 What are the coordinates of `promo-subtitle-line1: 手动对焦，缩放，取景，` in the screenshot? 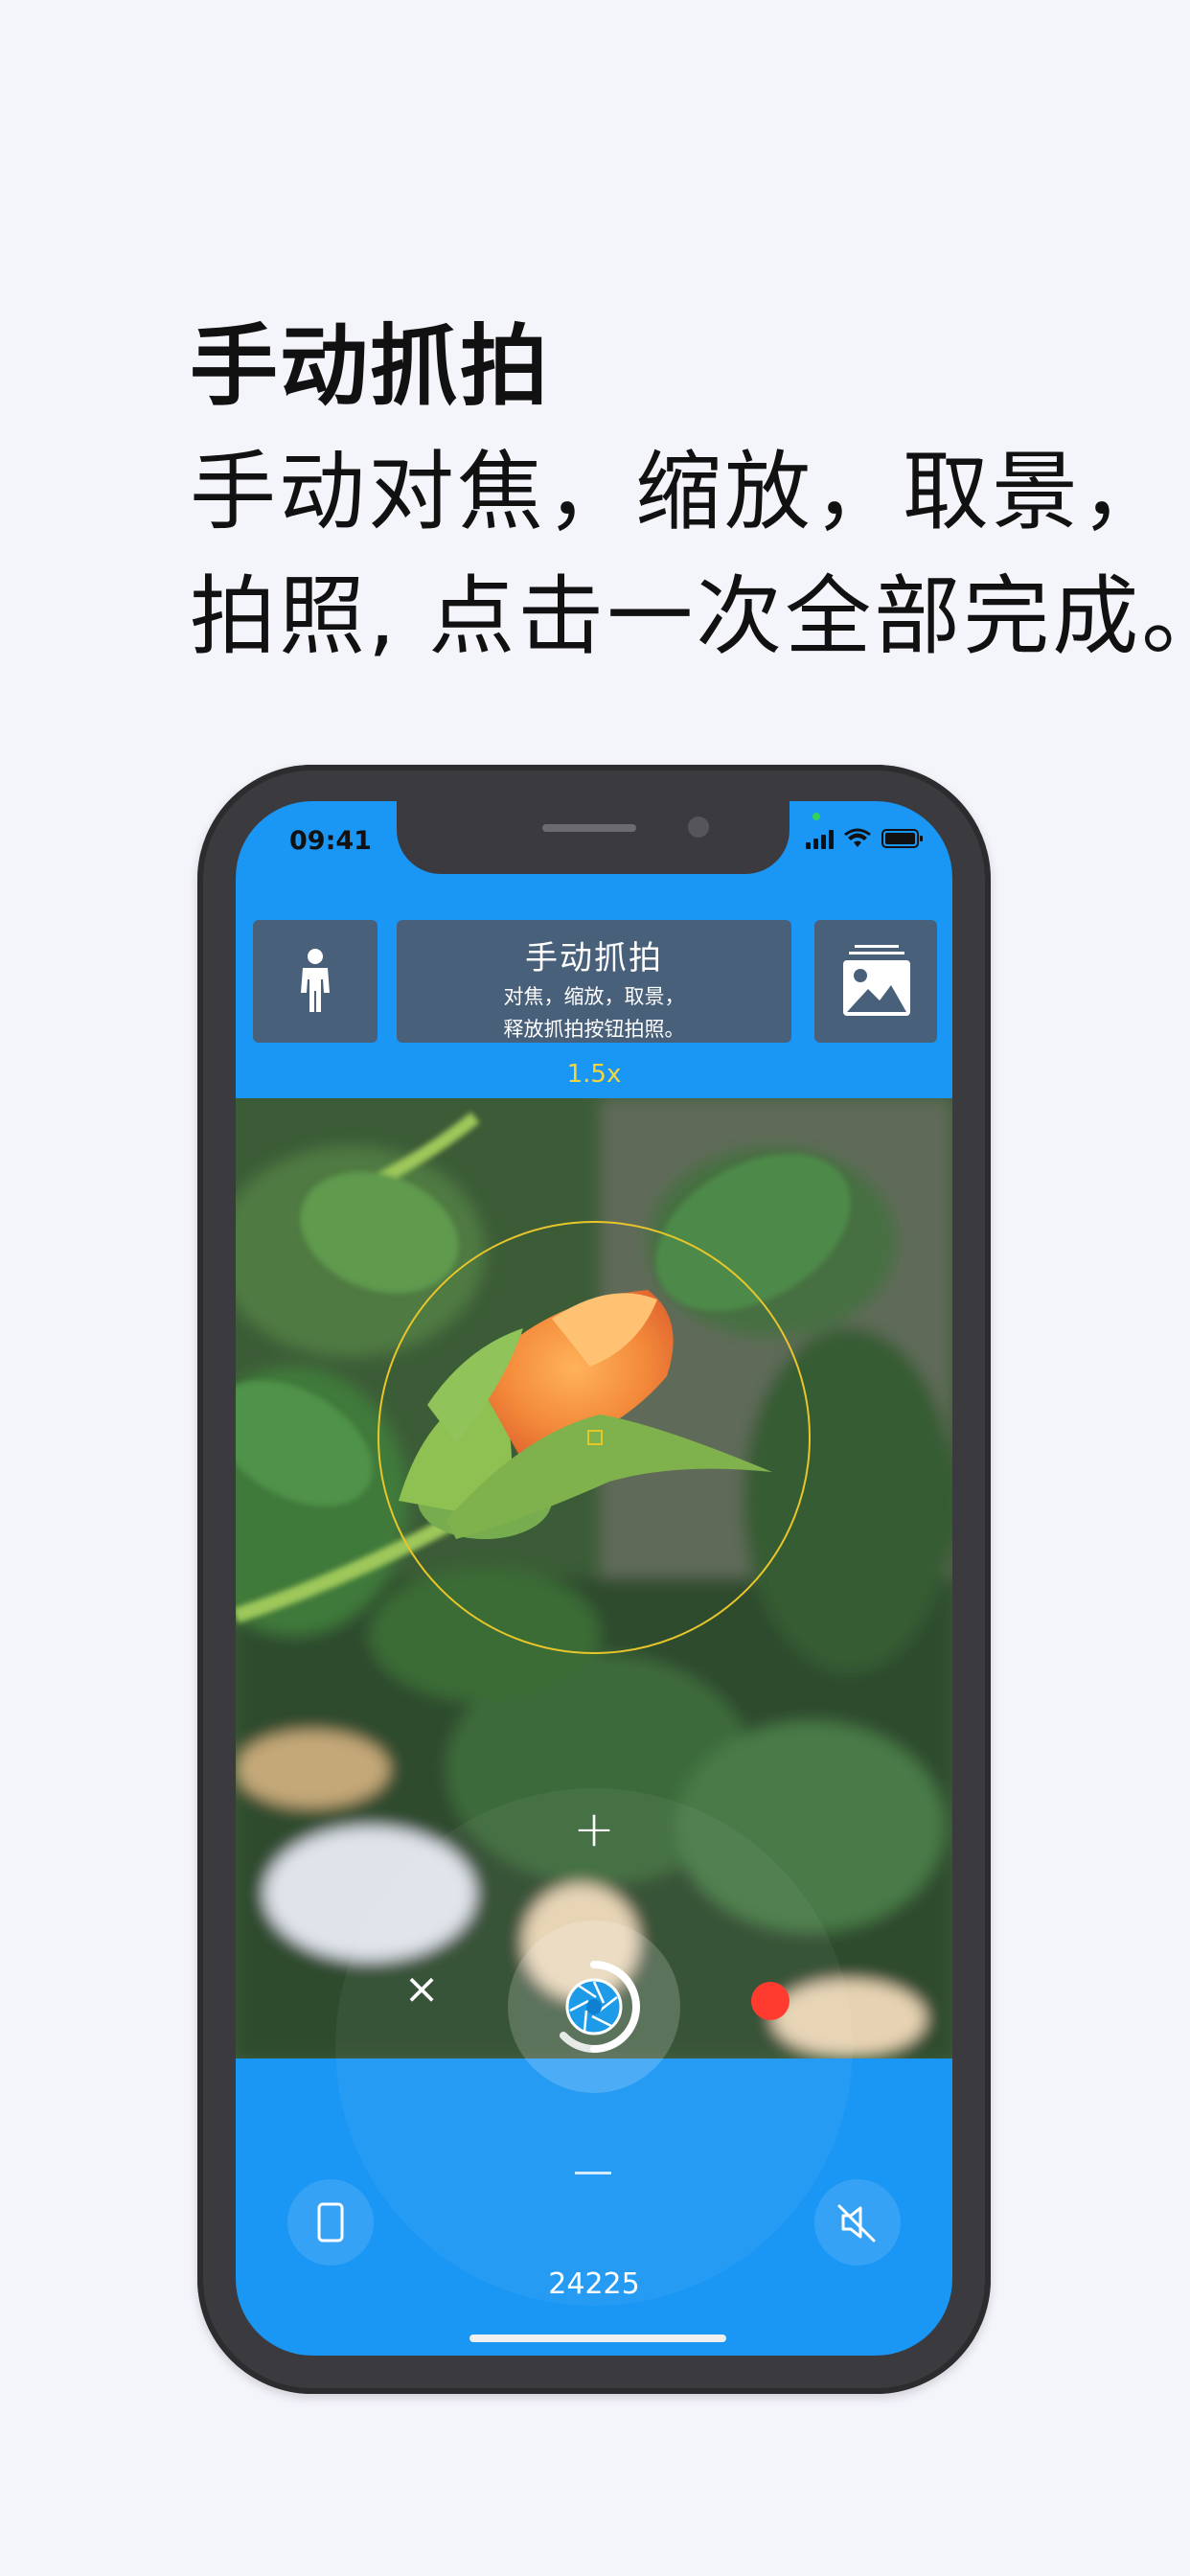 It's located at (680, 492).